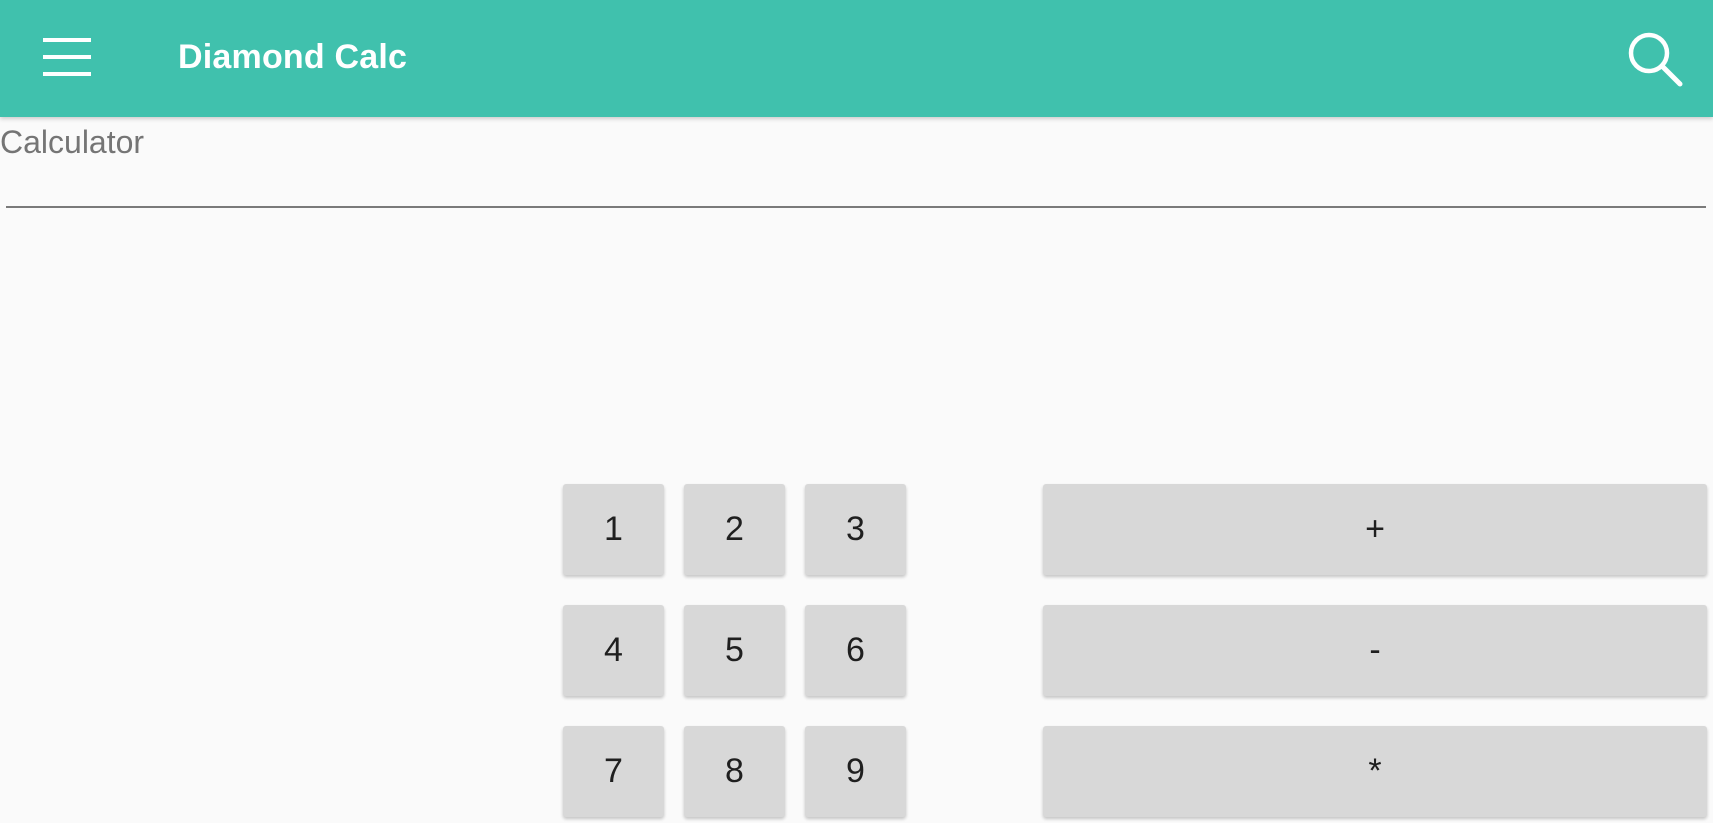  What do you see at coordinates (72, 142) in the screenshot?
I see `calculator-field-label: Calculator` at bounding box center [72, 142].